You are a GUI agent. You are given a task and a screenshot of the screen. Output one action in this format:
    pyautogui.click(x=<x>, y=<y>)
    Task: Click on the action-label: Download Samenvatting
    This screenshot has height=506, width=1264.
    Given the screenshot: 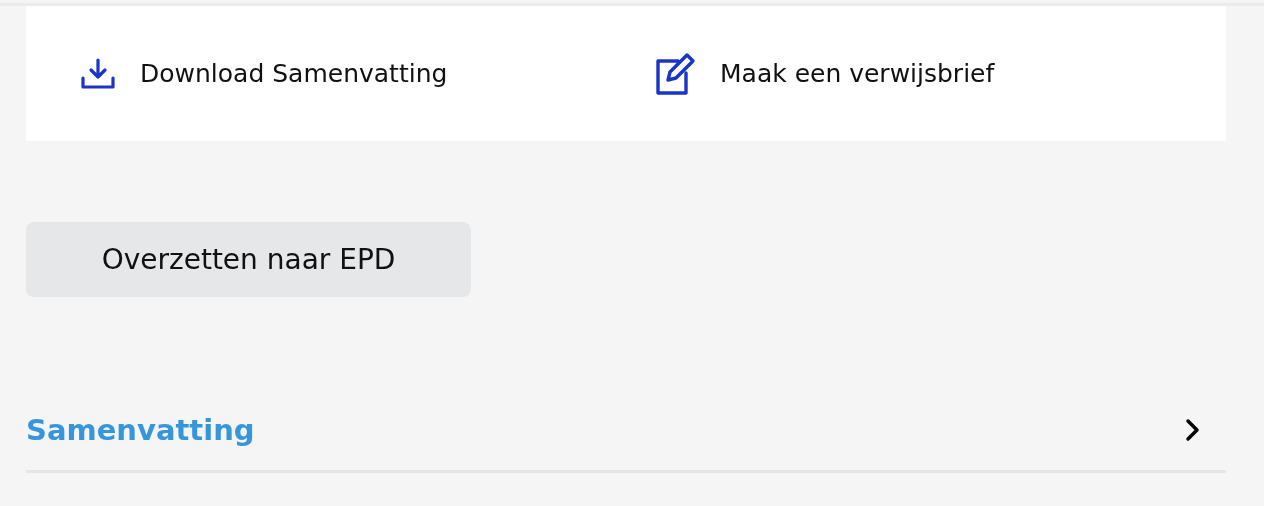 What is the action you would take?
    pyautogui.click(x=294, y=73)
    